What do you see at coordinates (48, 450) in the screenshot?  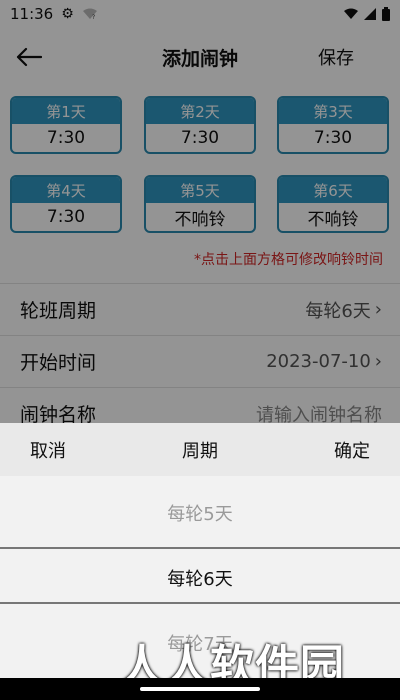 I see `picker-cancel-button: 取消` at bounding box center [48, 450].